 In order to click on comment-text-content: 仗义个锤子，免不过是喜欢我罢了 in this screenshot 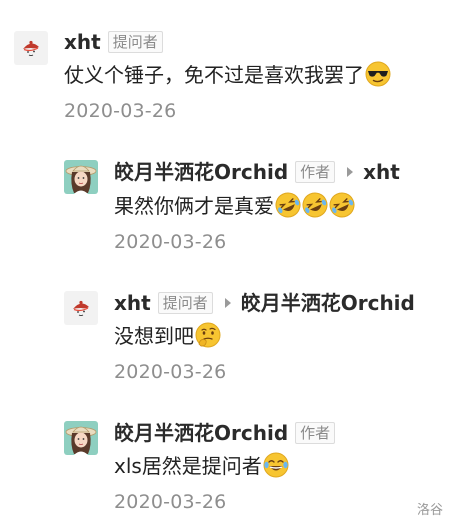, I will do `click(214, 75)`.